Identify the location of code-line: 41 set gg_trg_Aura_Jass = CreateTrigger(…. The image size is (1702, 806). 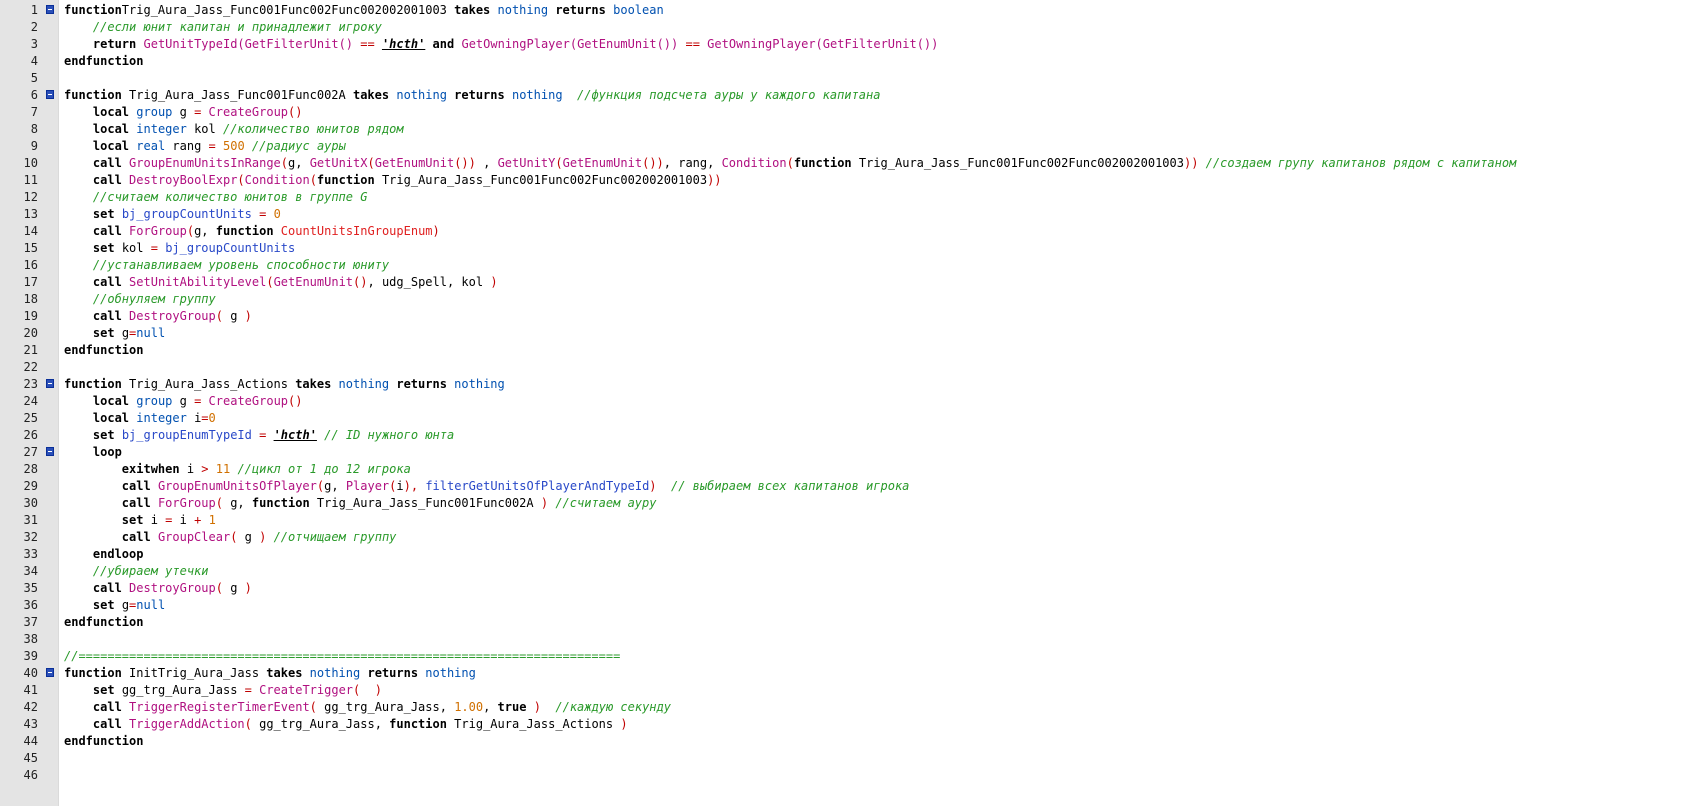
(851, 690).